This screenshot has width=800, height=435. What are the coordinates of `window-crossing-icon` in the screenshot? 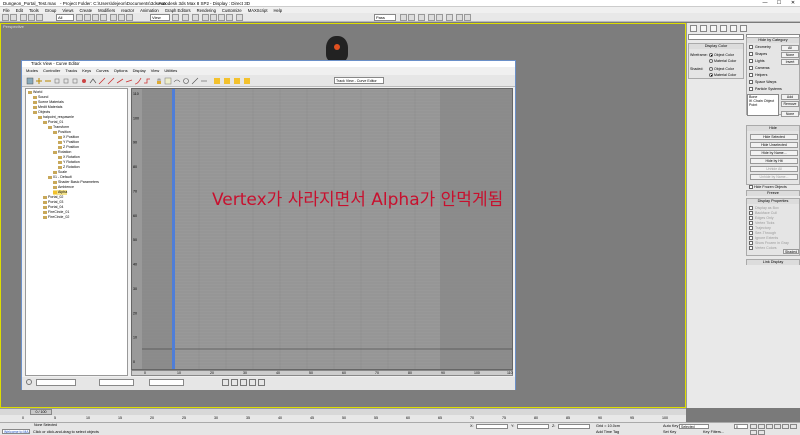 It's located at (103, 17).